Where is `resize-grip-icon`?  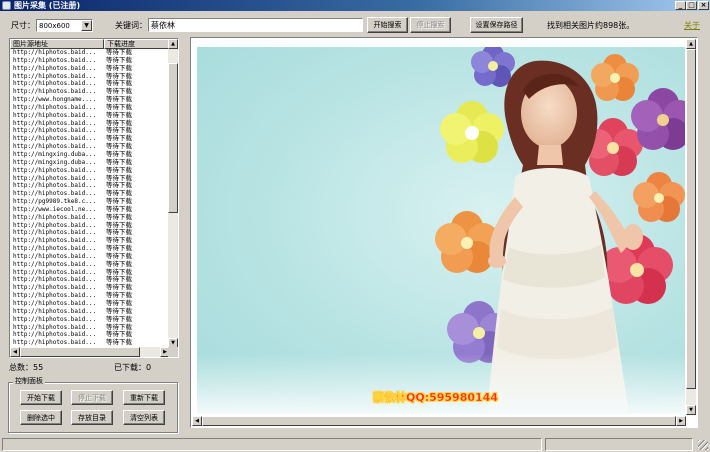
resize-grip-icon is located at coordinates (703, 445).